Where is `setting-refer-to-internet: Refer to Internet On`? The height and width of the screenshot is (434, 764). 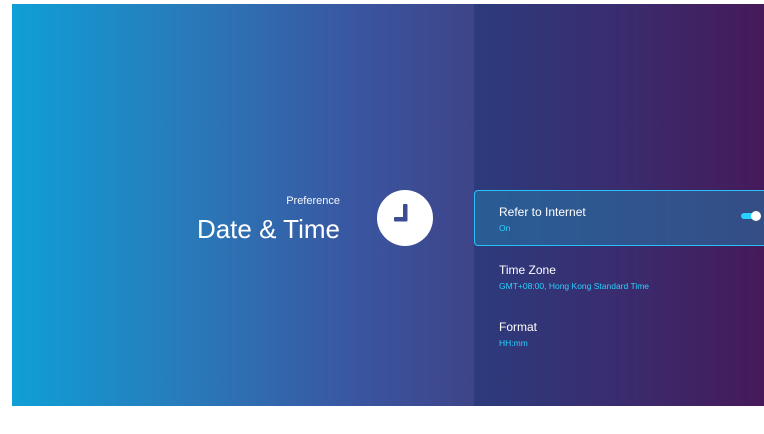
setting-refer-to-internet: Refer to Internet On is located at coordinates (619, 218).